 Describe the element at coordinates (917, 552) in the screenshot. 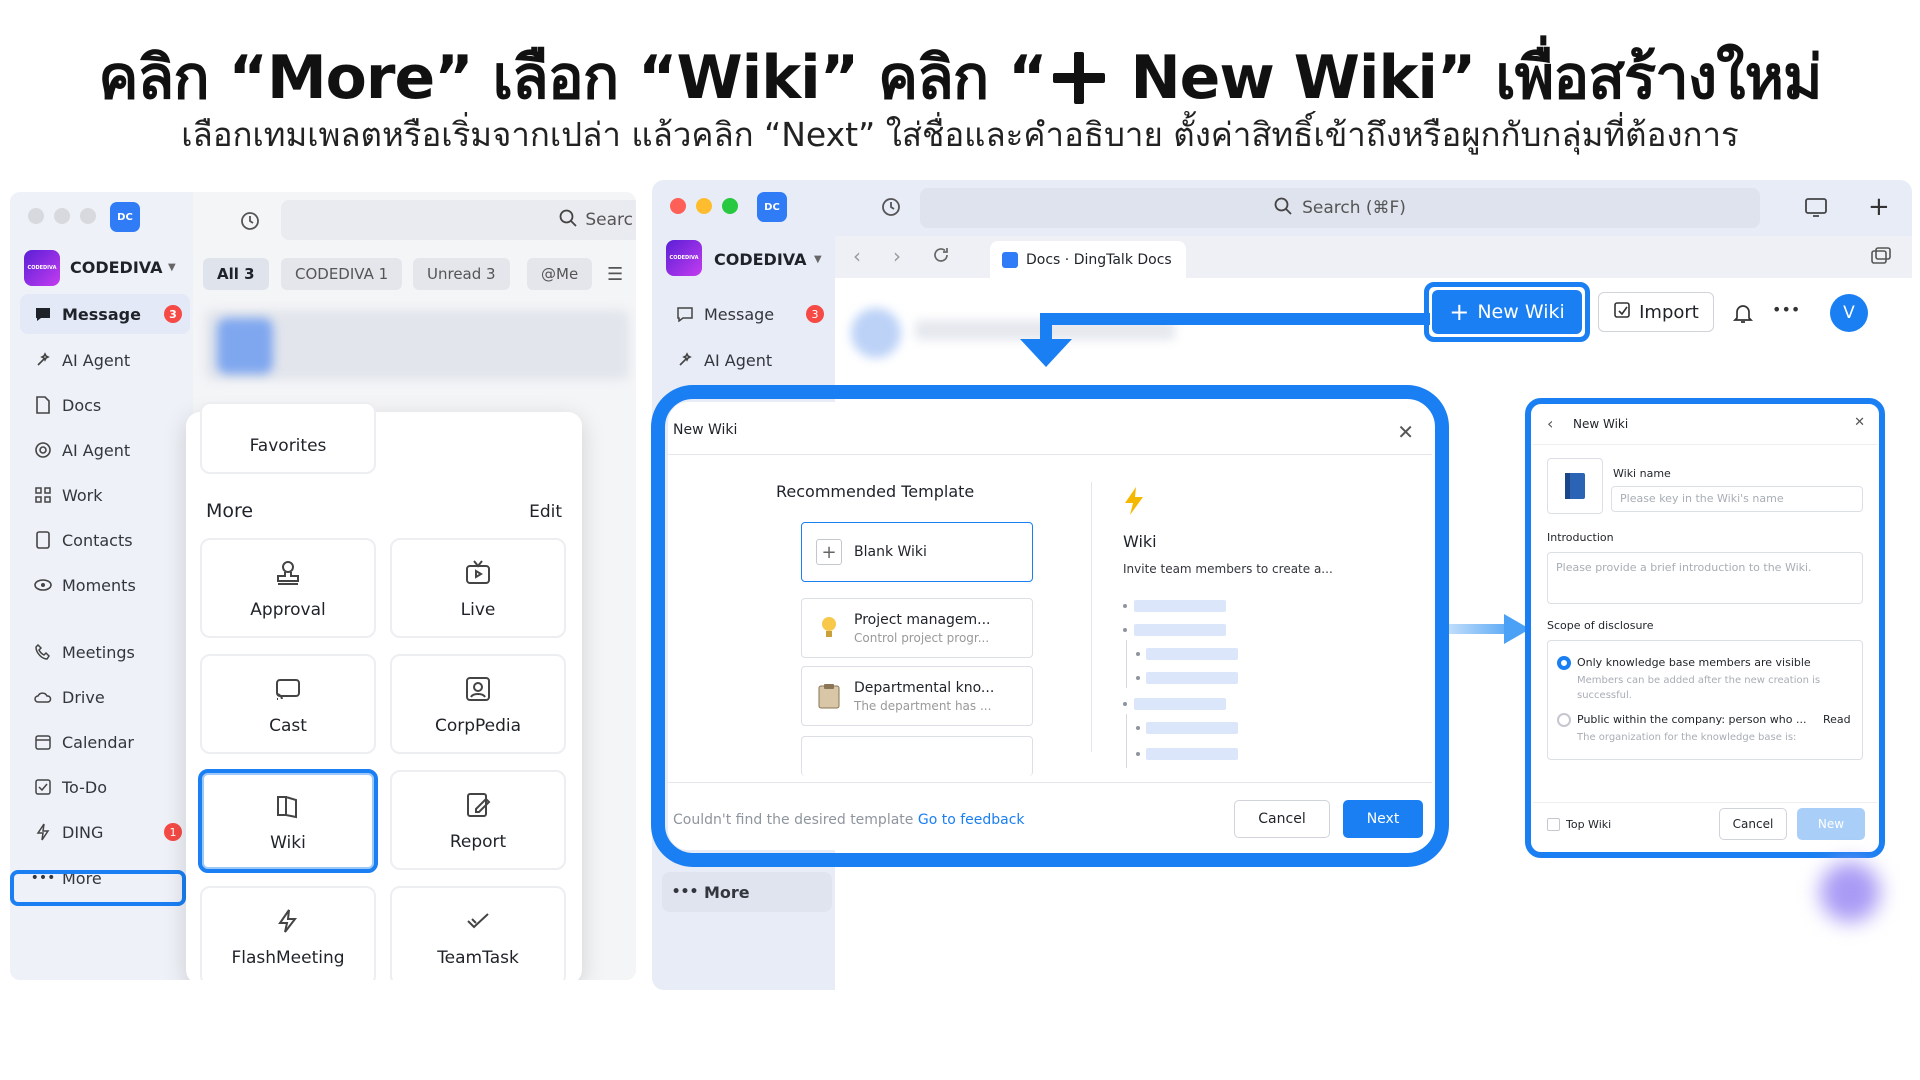

I see `template-blank-wiki: + Blank Wiki` at that location.